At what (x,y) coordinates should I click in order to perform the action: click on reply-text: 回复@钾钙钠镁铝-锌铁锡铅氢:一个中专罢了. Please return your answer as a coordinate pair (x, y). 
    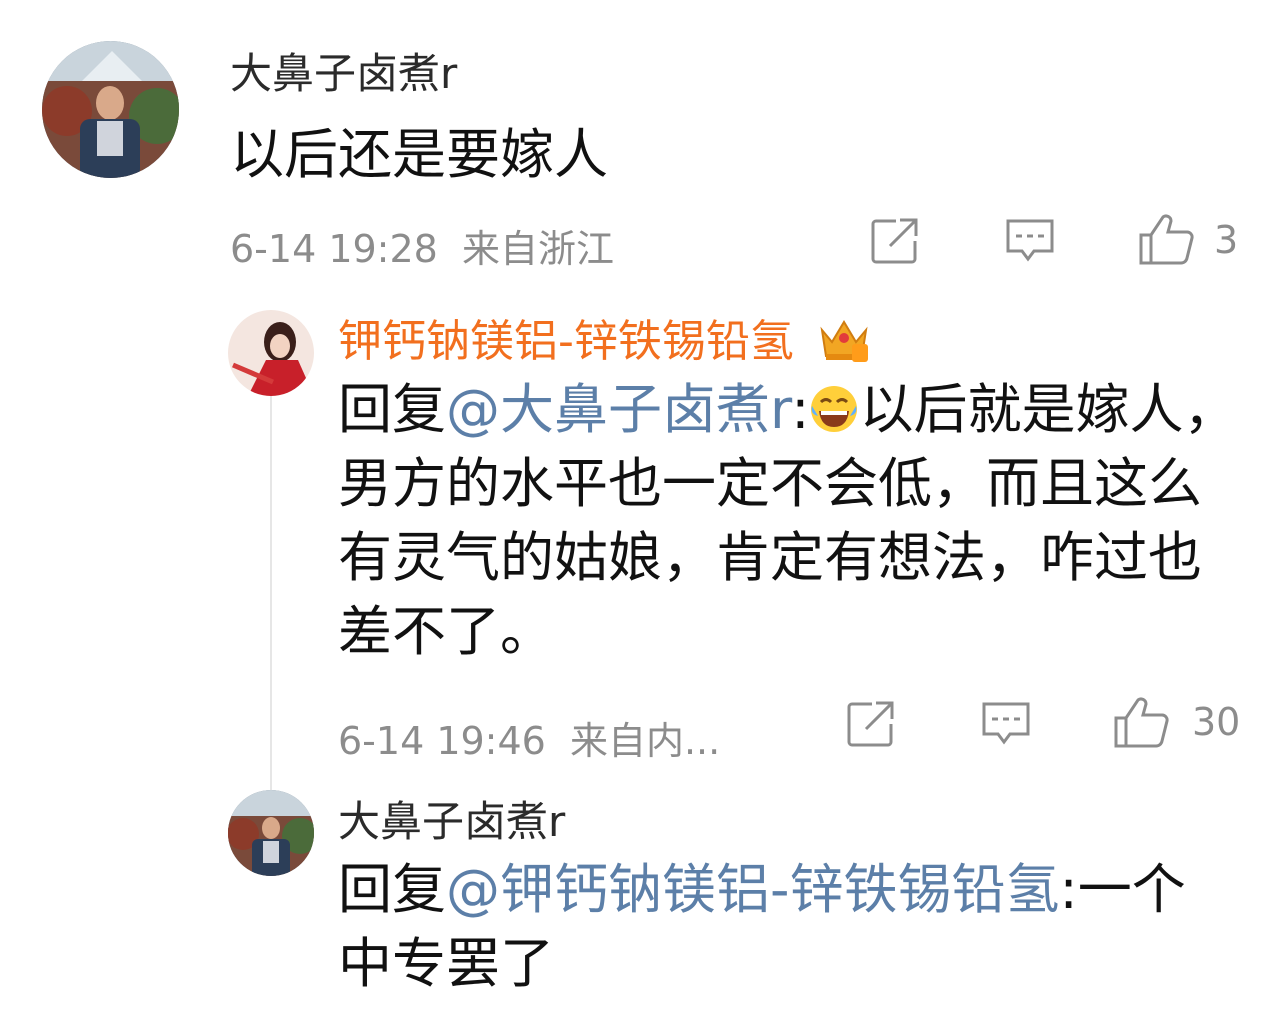
    Looking at the image, I should click on (762, 926).